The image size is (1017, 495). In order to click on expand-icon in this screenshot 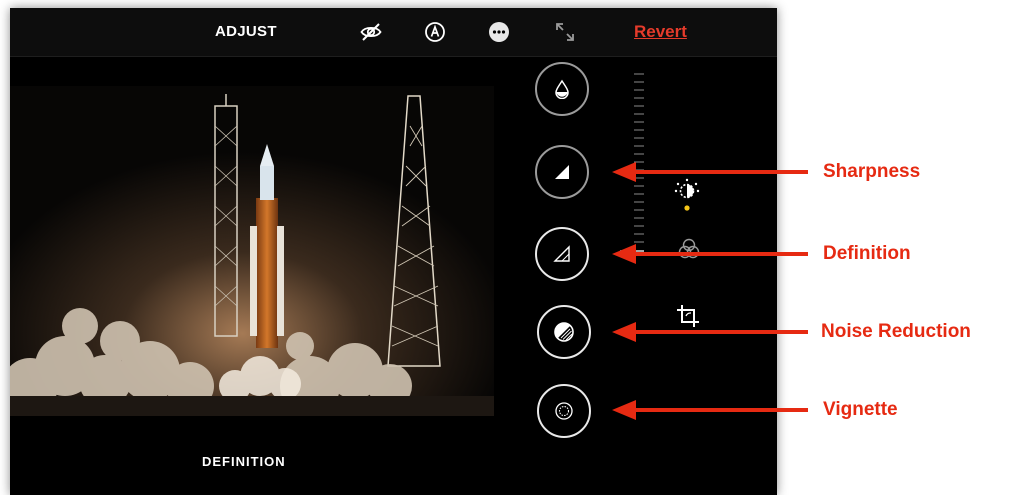, I will do `click(565, 32)`.